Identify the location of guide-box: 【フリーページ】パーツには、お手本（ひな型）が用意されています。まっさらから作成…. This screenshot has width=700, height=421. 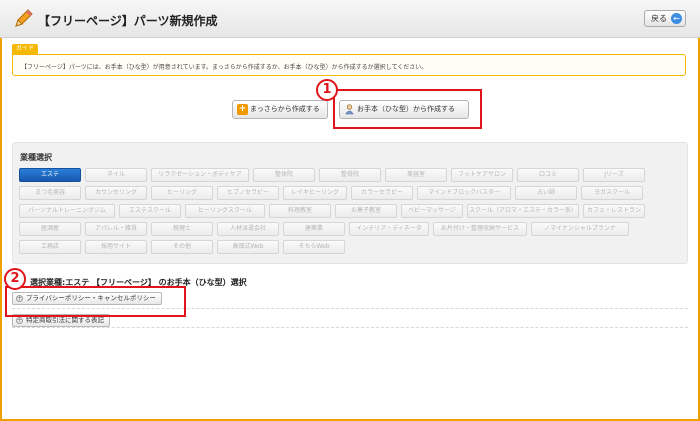
(349, 65).